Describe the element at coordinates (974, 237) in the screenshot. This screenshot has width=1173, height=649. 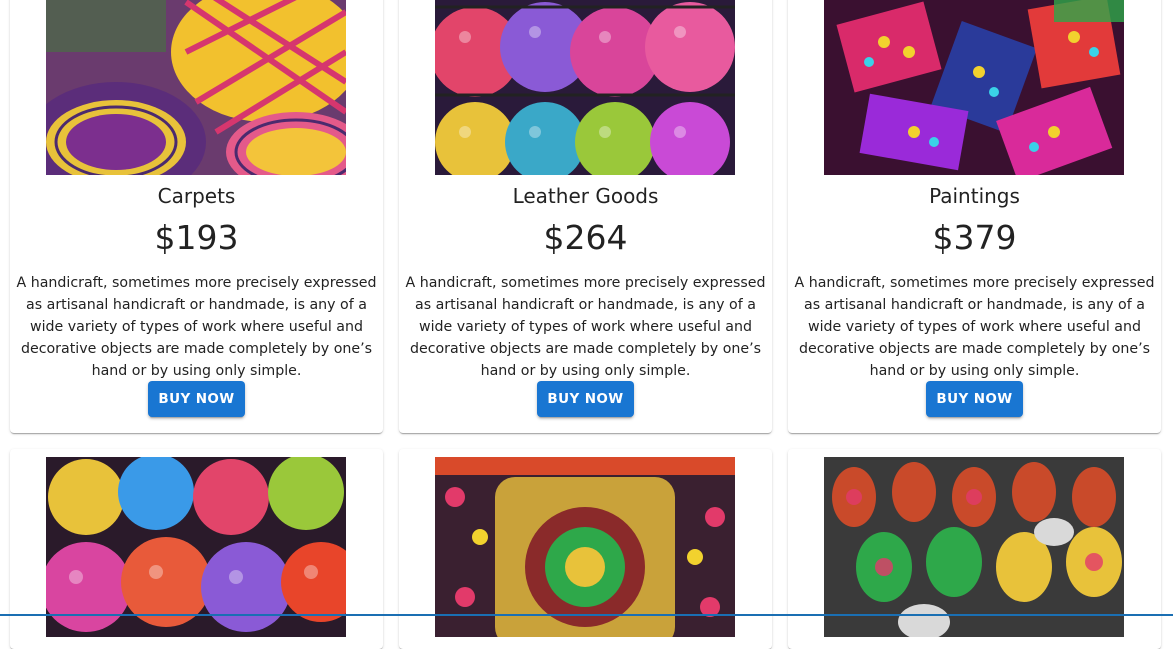
I see `product-price: $379` at that location.